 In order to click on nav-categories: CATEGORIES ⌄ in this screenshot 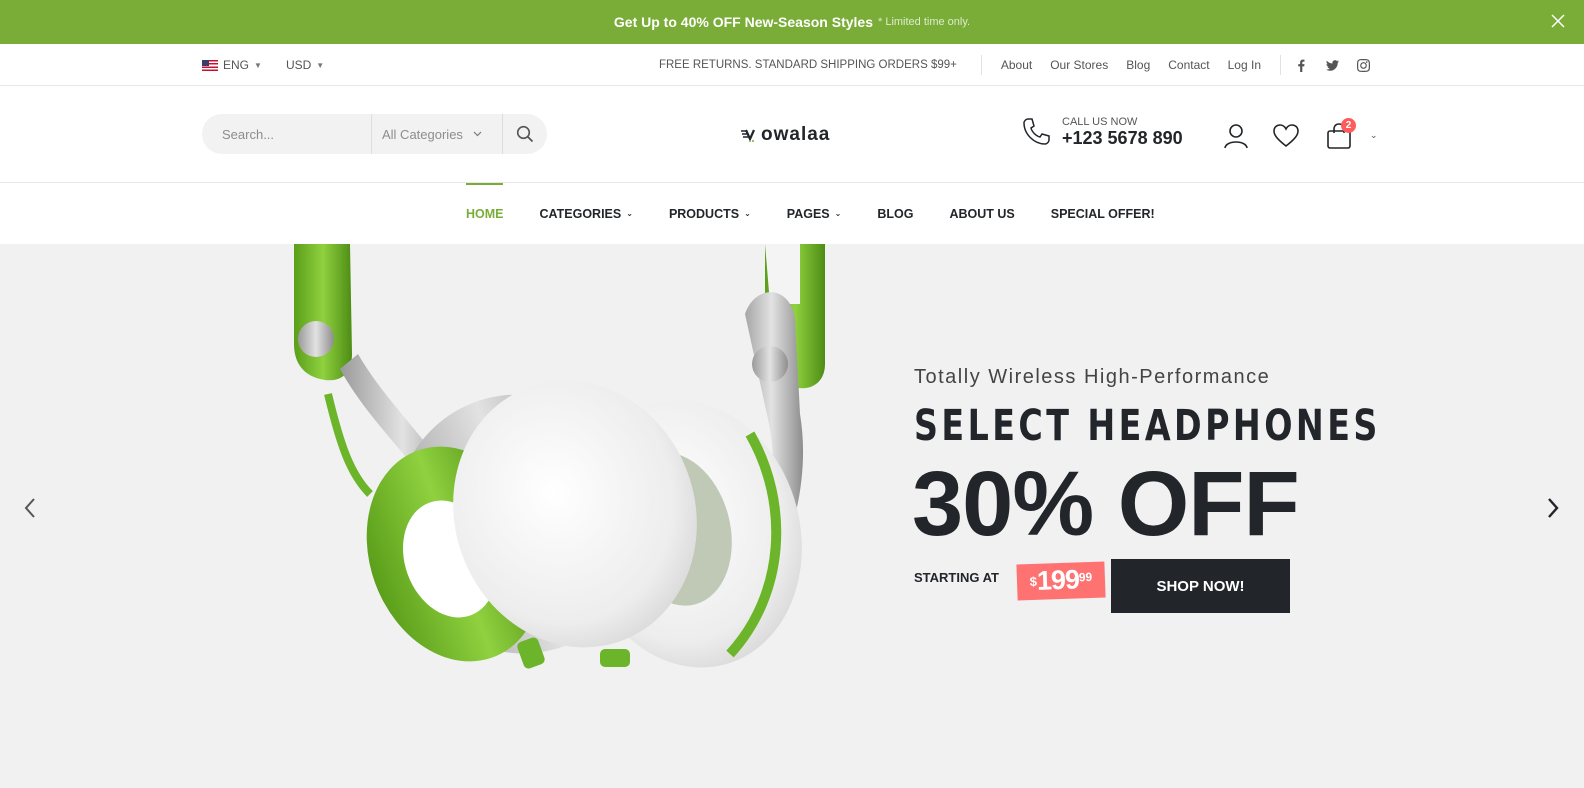, I will do `click(604, 213)`.